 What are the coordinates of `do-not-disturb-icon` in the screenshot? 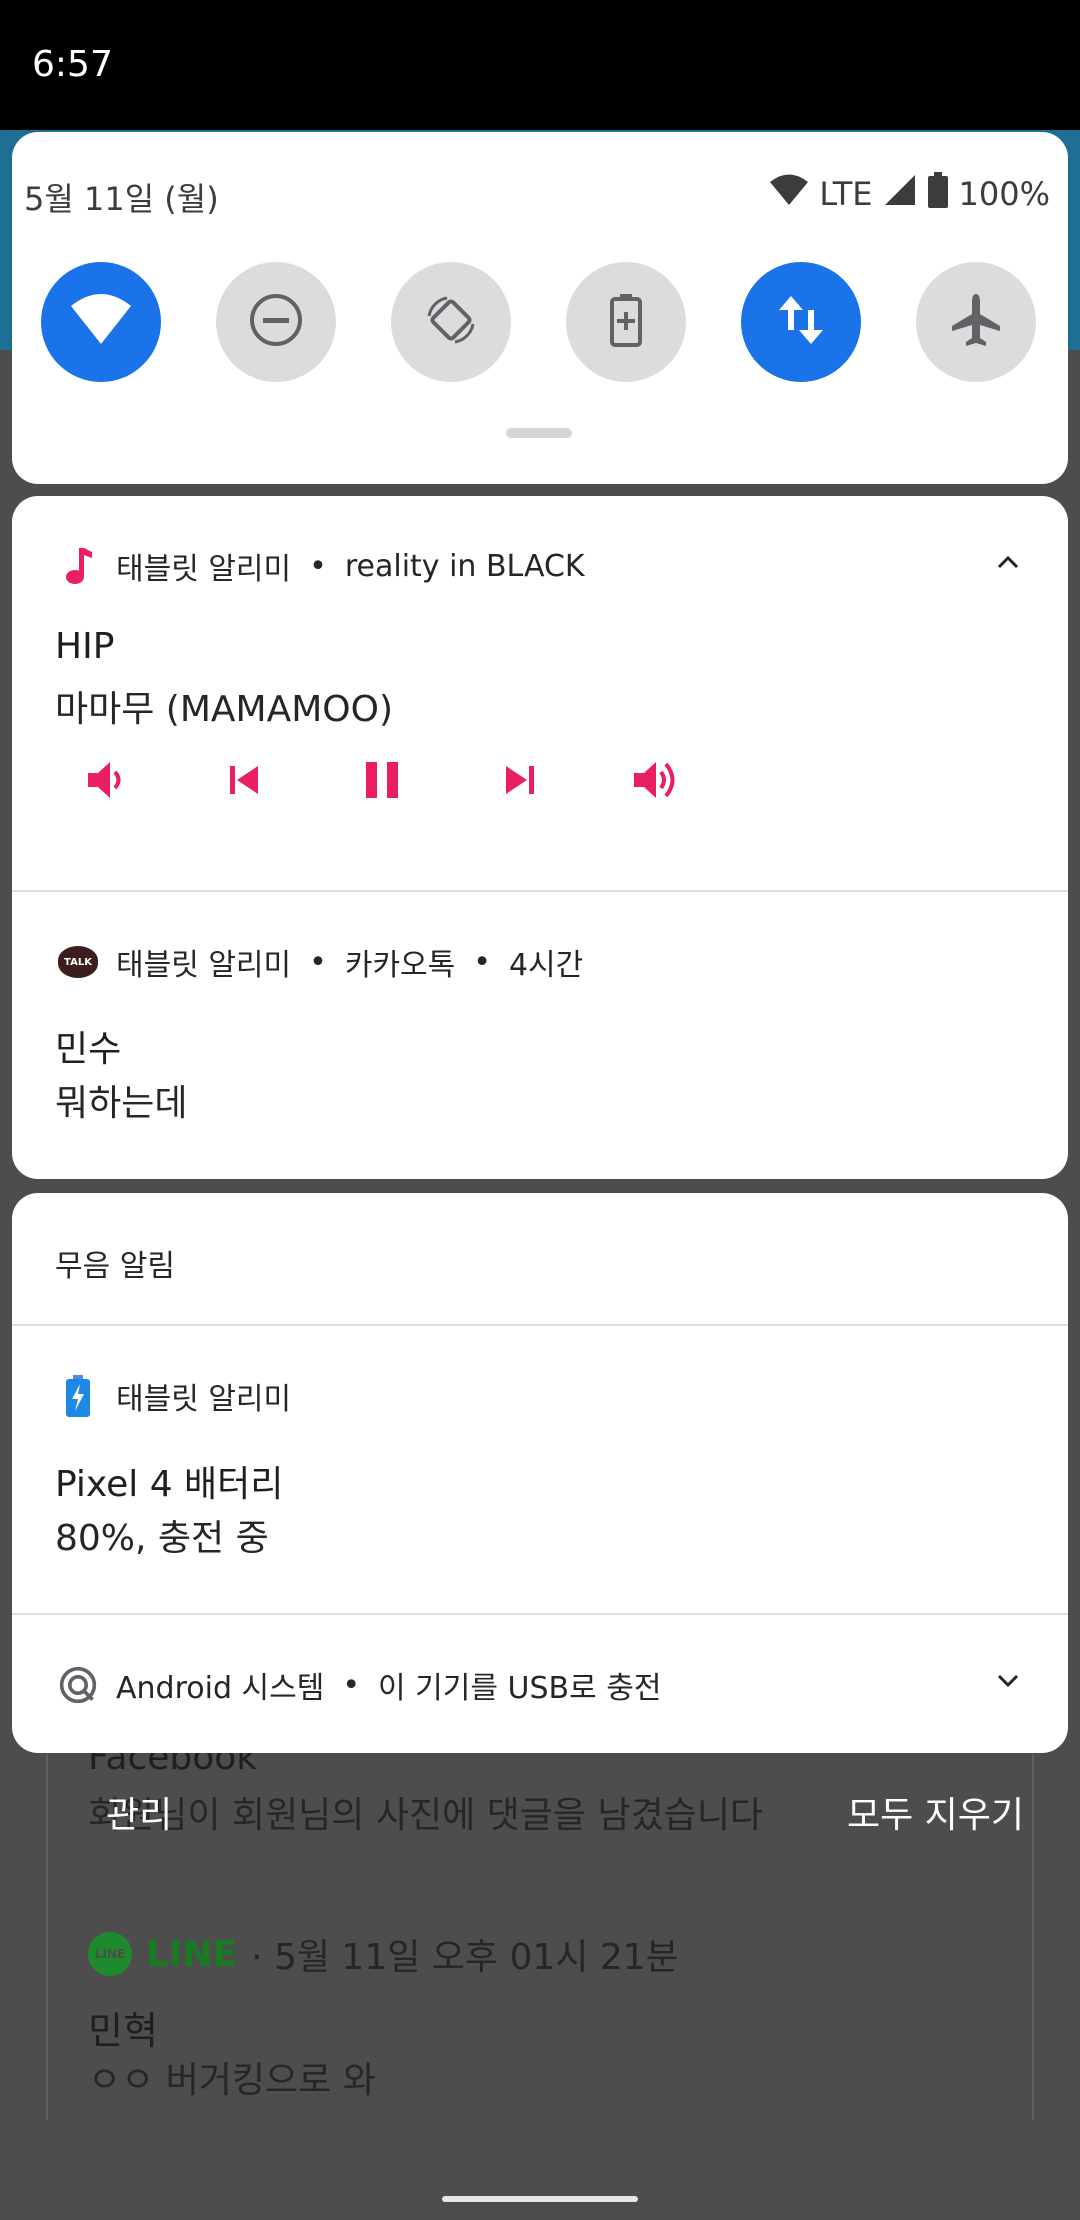 It's located at (276, 322).